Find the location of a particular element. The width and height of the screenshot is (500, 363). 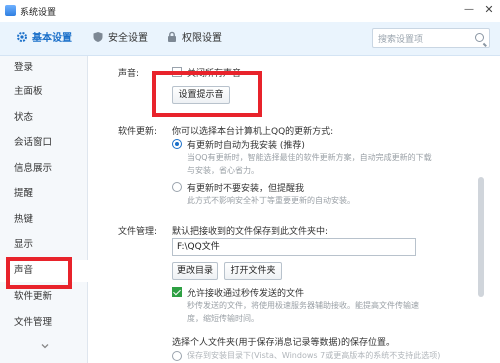

auto-install-label: 有更新时自动为我安装 (推荐) is located at coordinates (246, 146).